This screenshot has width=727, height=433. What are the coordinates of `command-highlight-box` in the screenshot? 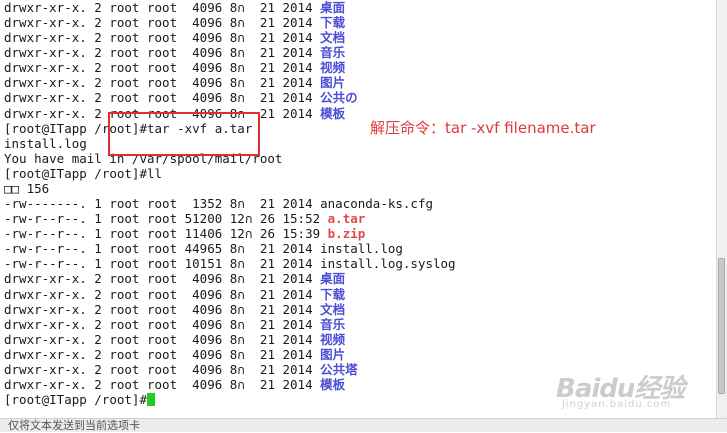 It's located at (184, 134).